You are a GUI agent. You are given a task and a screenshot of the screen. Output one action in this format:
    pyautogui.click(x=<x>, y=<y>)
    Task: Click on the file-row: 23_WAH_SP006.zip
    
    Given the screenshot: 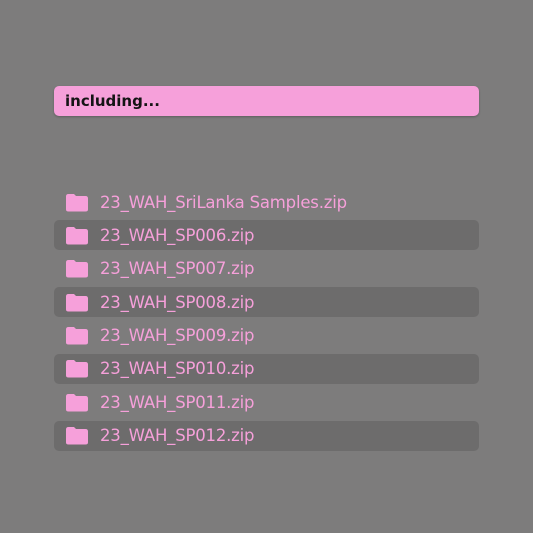 What is the action you would take?
    pyautogui.click(x=266, y=235)
    